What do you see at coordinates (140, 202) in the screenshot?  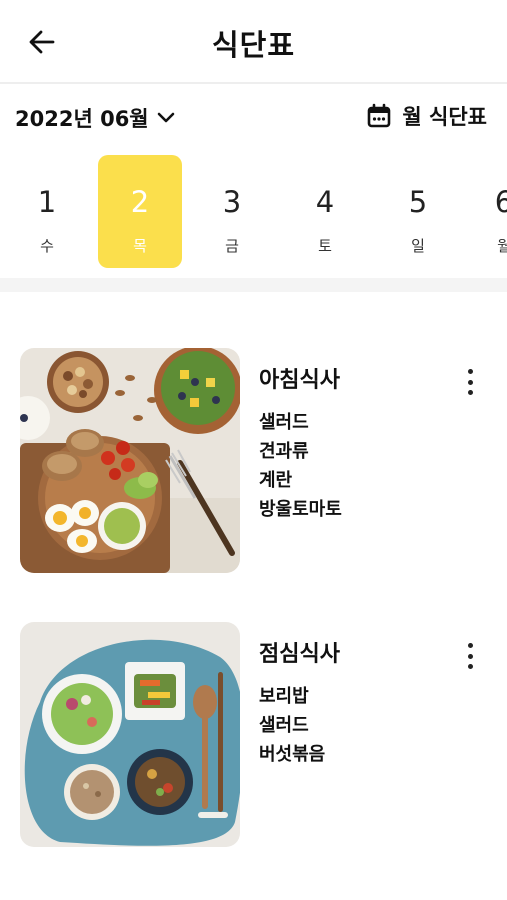 I see `day-number: 2` at bounding box center [140, 202].